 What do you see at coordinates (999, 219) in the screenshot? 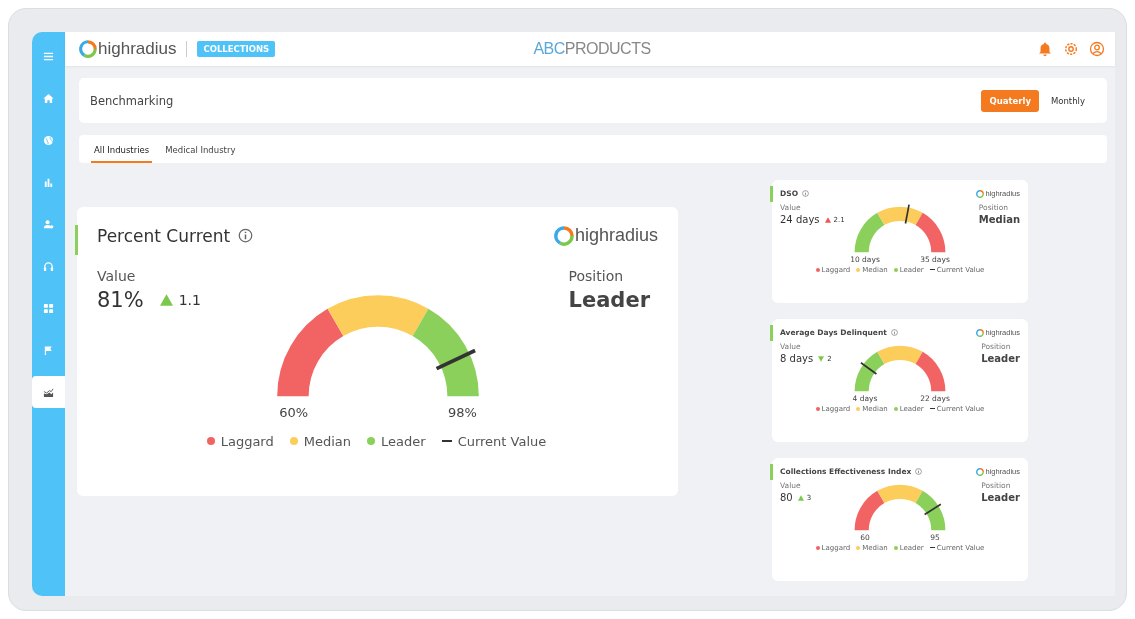
I see `position-value: Median` at bounding box center [999, 219].